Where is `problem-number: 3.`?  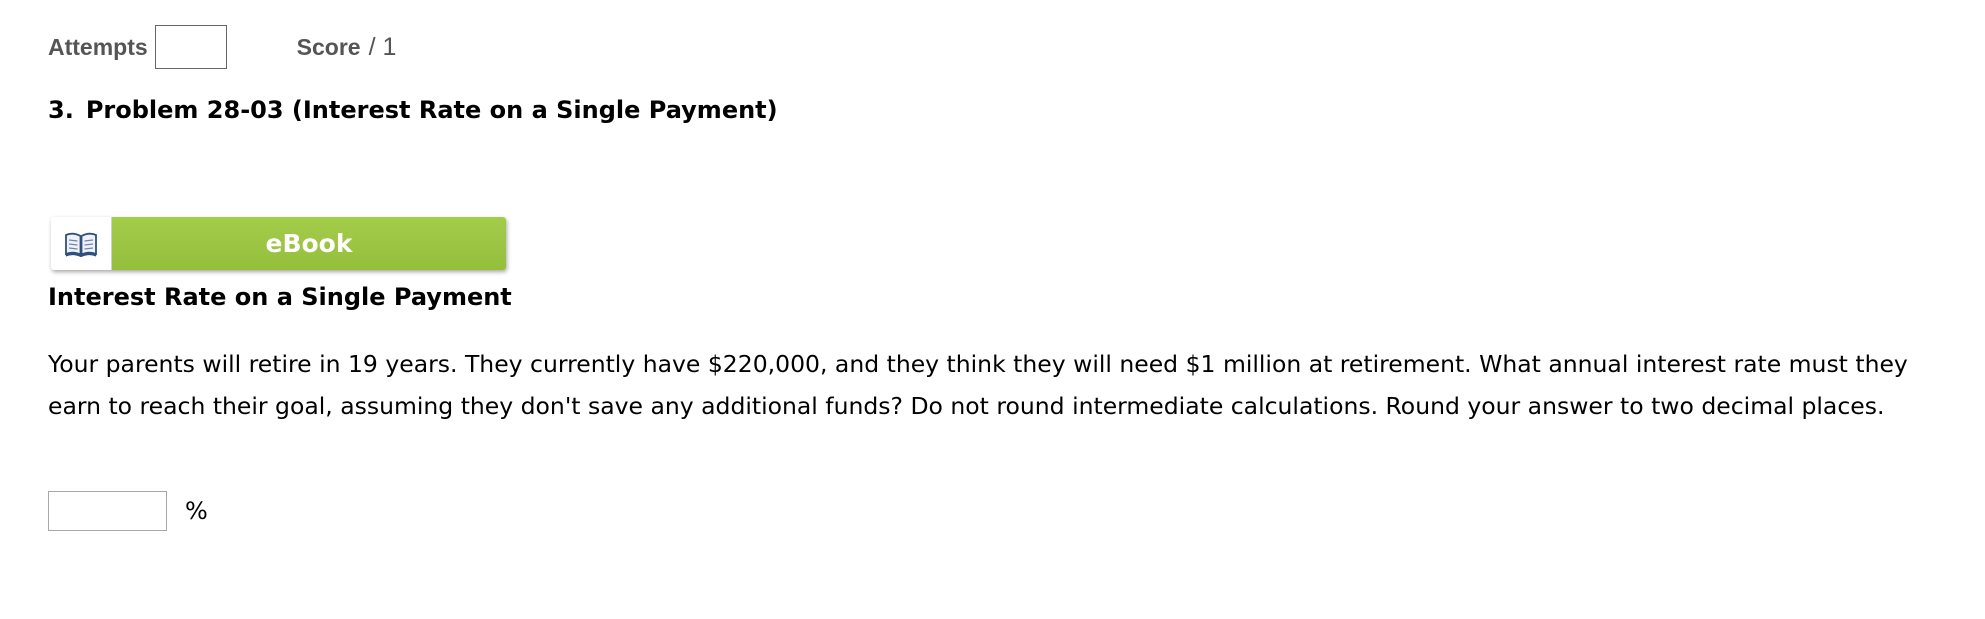 problem-number: 3. is located at coordinates (61, 110).